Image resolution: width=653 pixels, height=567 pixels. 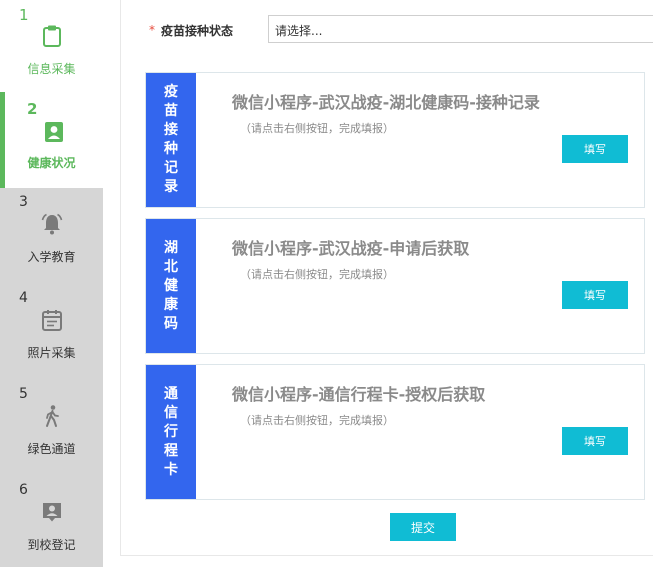 I want to click on vaccine-status-label: 疫苗接种状态, so click(x=197, y=31).